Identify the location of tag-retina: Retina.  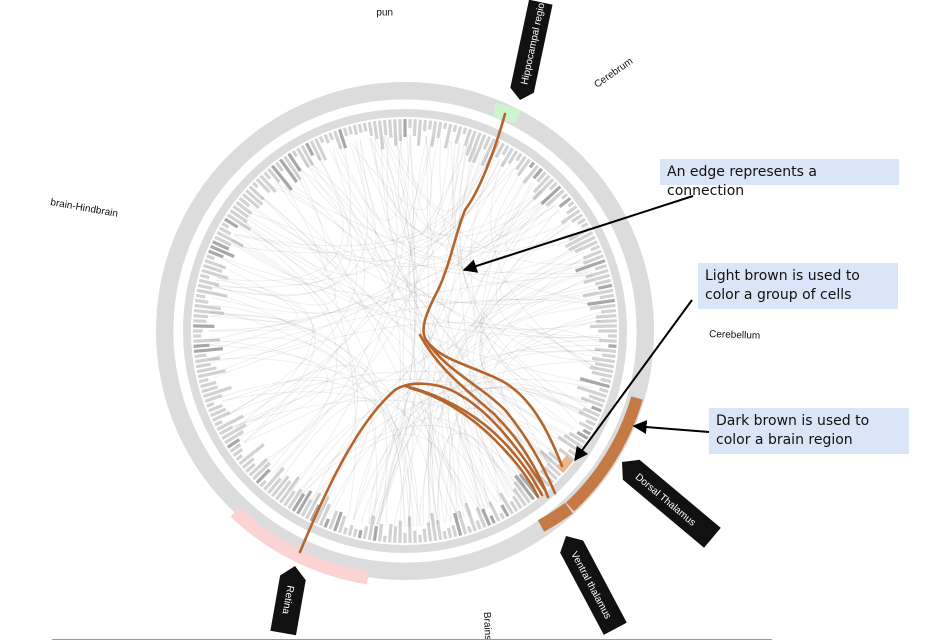
(288, 601).